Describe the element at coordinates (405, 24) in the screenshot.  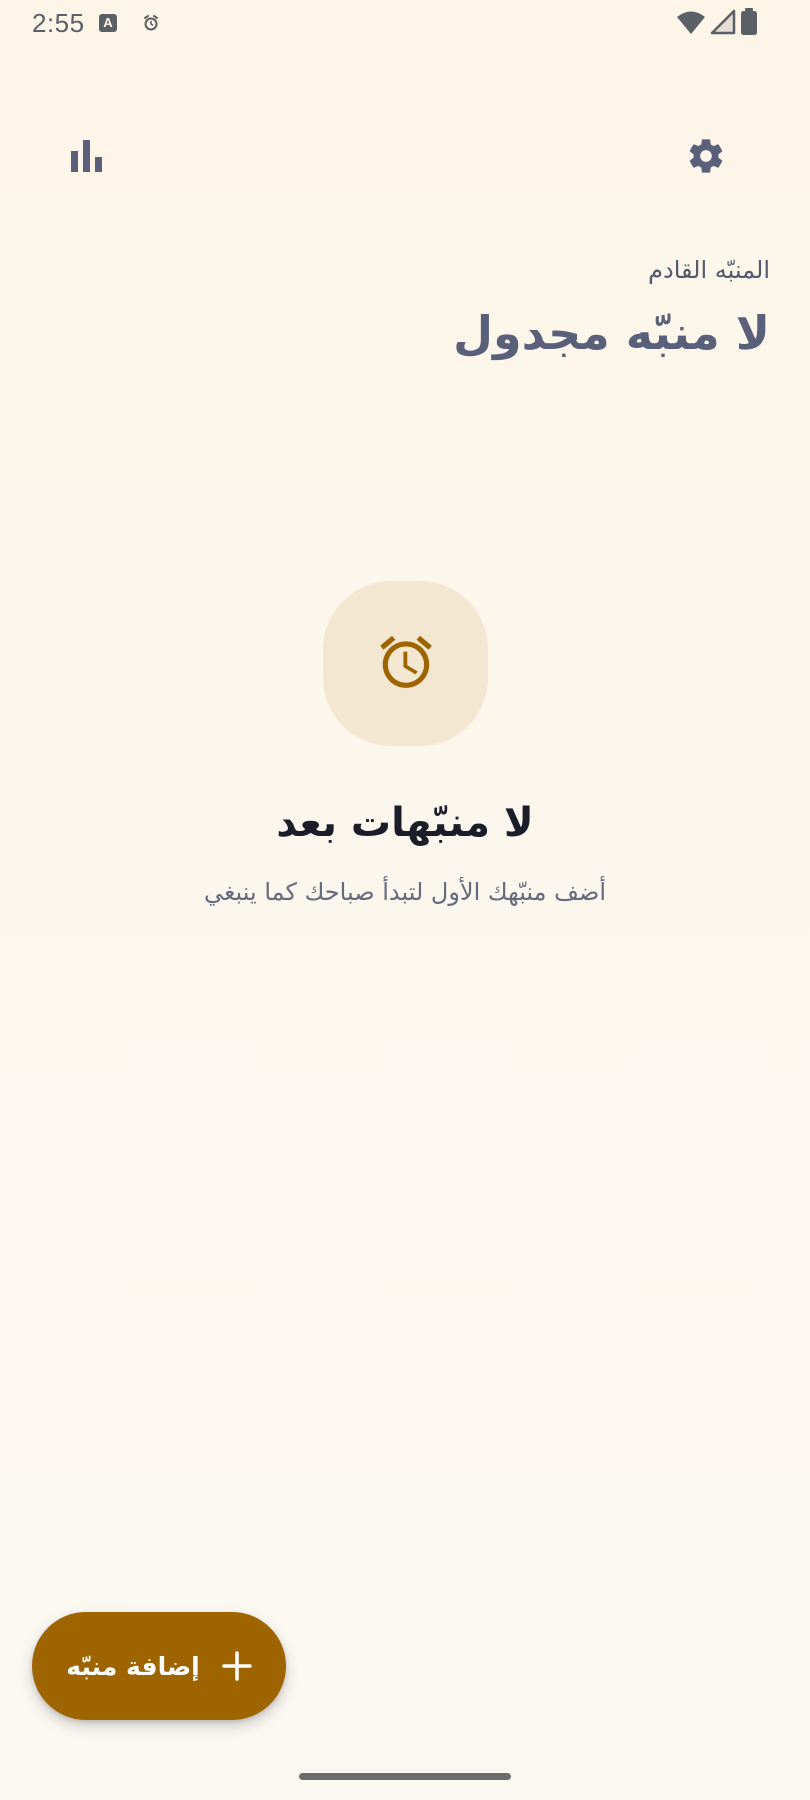
I see `status-bar: 2:55 A` at that location.